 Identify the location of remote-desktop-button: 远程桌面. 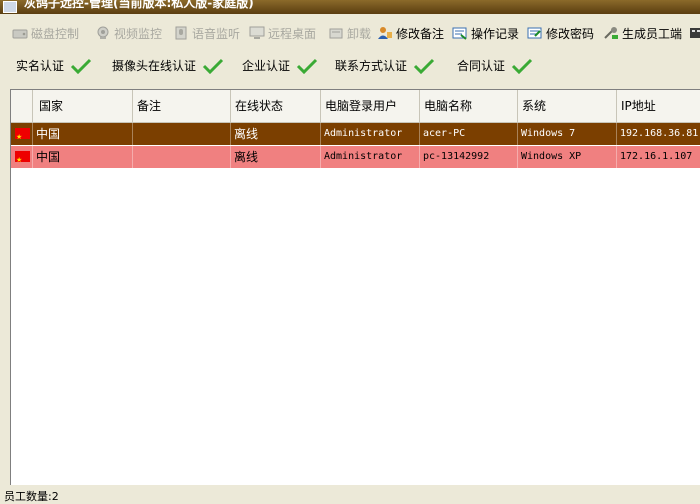
(282, 33).